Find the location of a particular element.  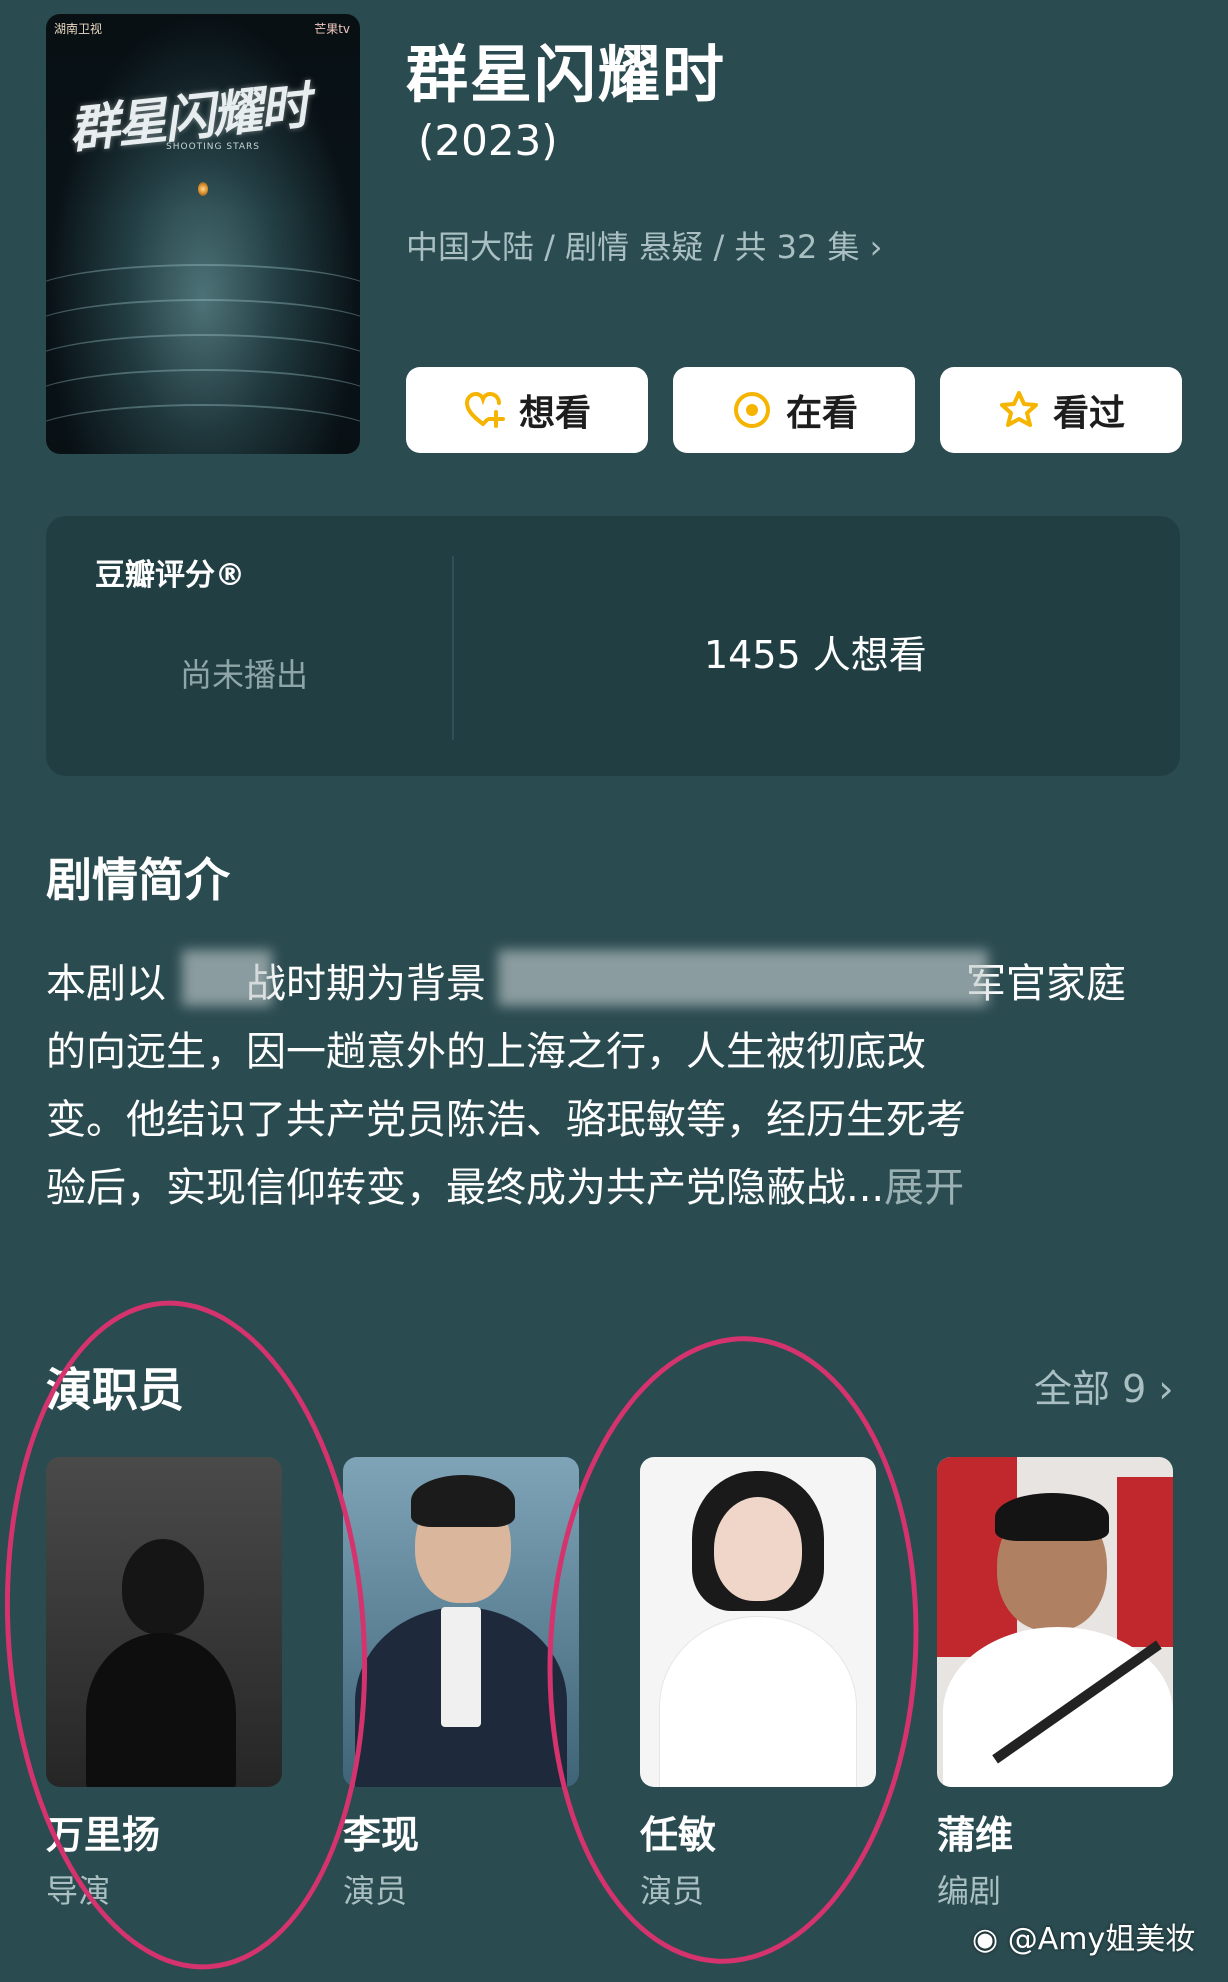

rating-divider is located at coordinates (453, 648).